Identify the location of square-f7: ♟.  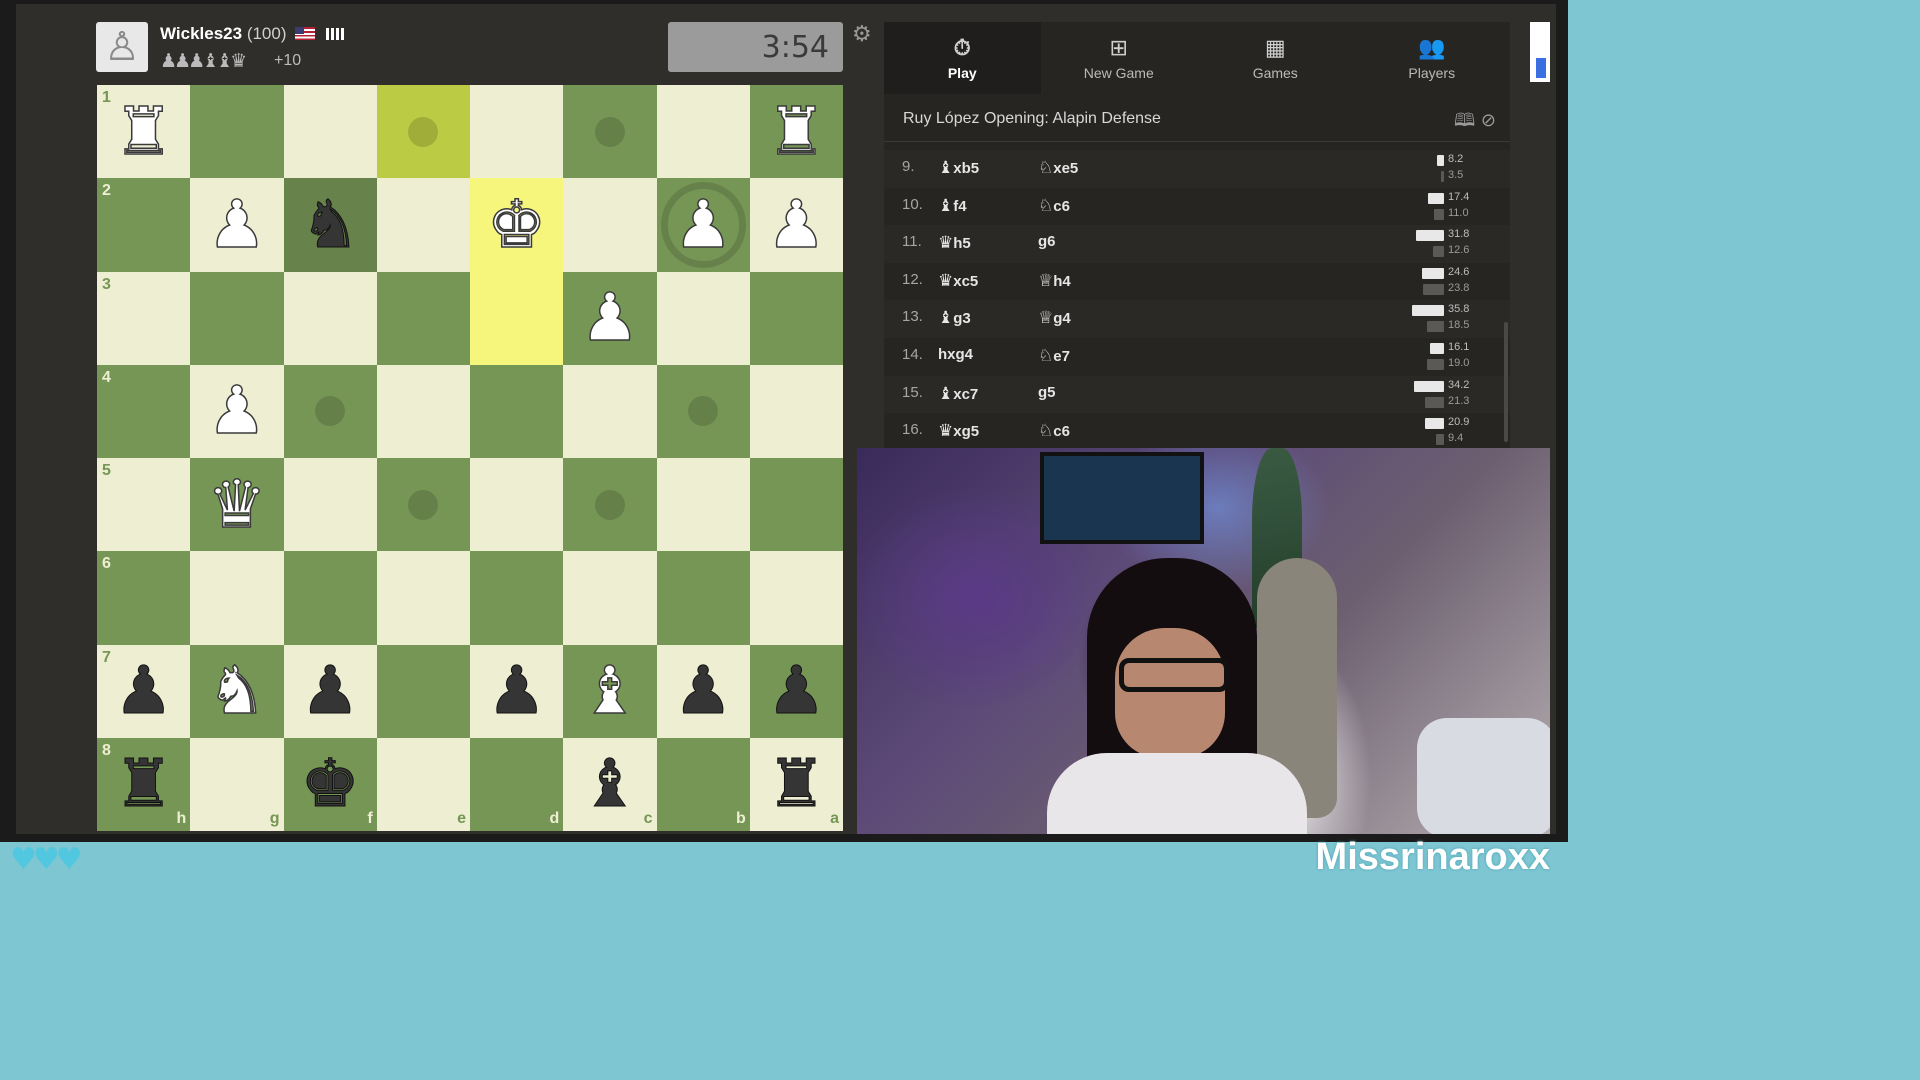
(330, 691).